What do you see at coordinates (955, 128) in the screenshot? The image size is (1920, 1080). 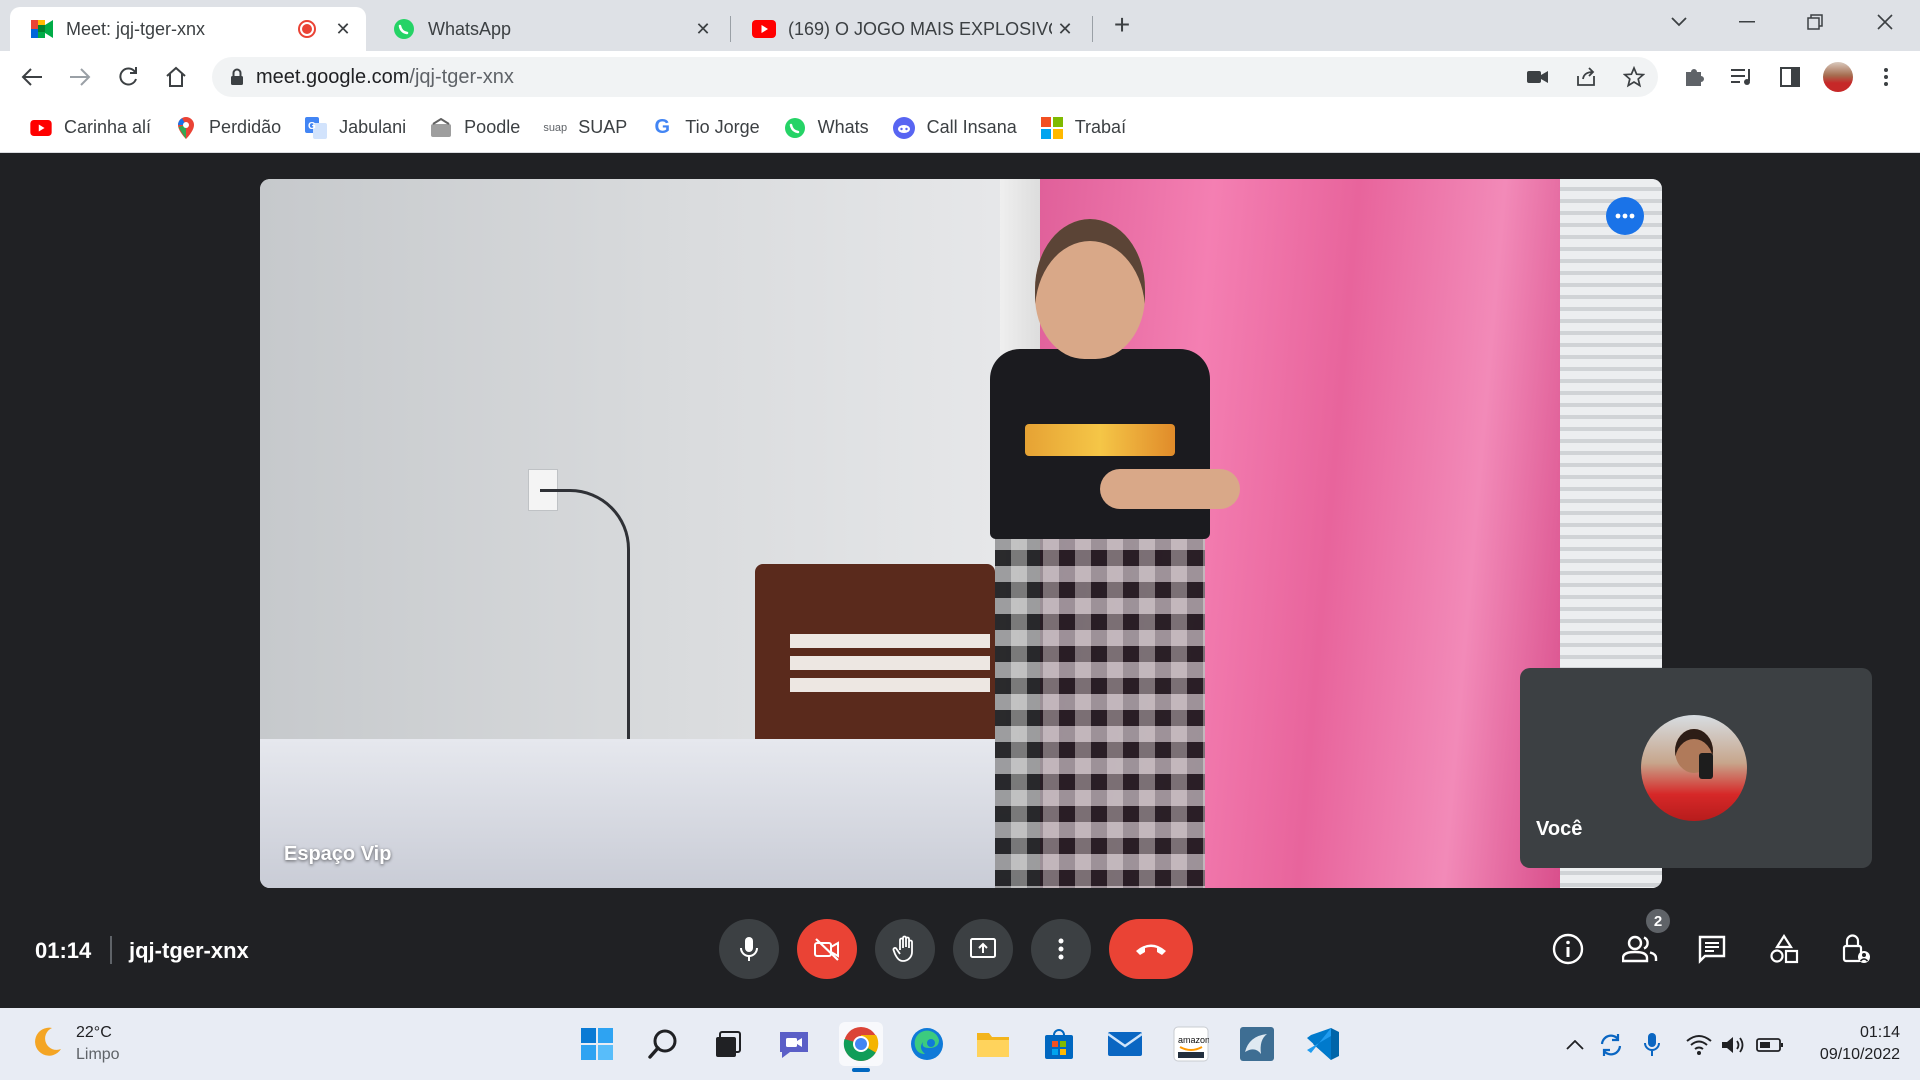 I see `bookmark-call-insana: Call Insana` at bounding box center [955, 128].